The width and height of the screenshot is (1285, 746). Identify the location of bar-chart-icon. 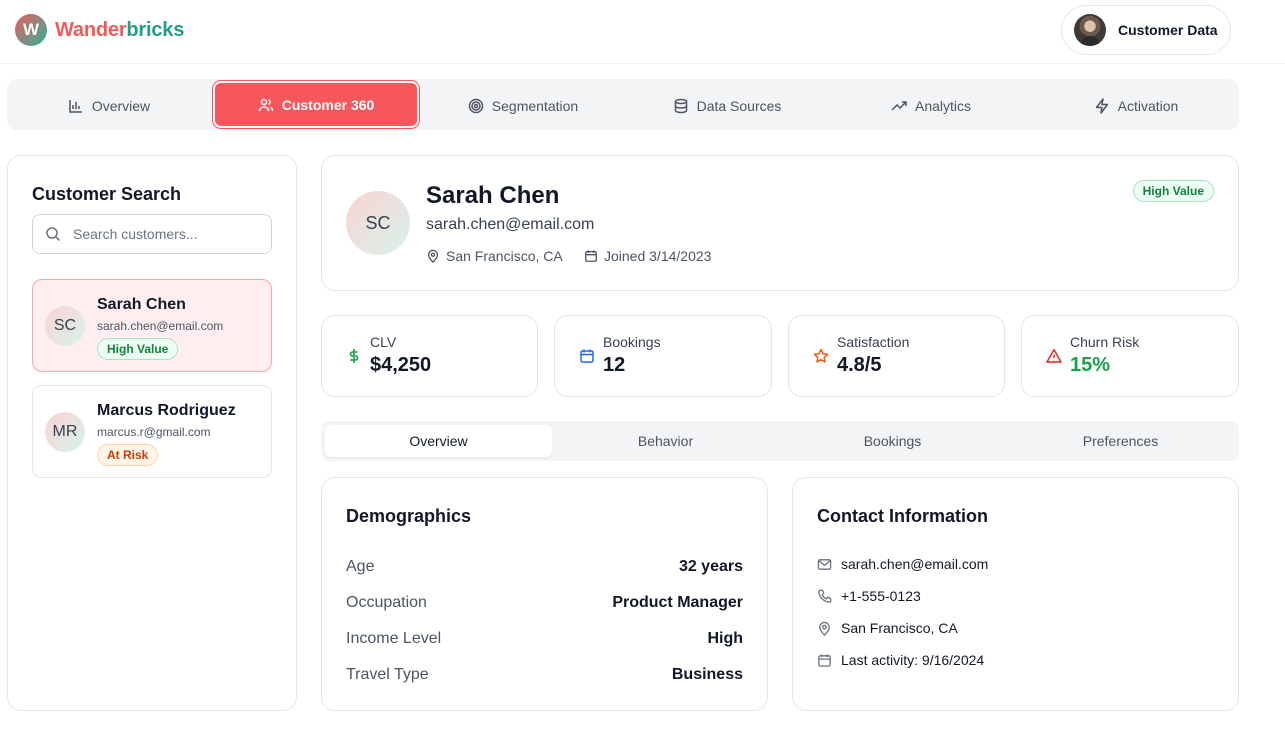
(75, 106).